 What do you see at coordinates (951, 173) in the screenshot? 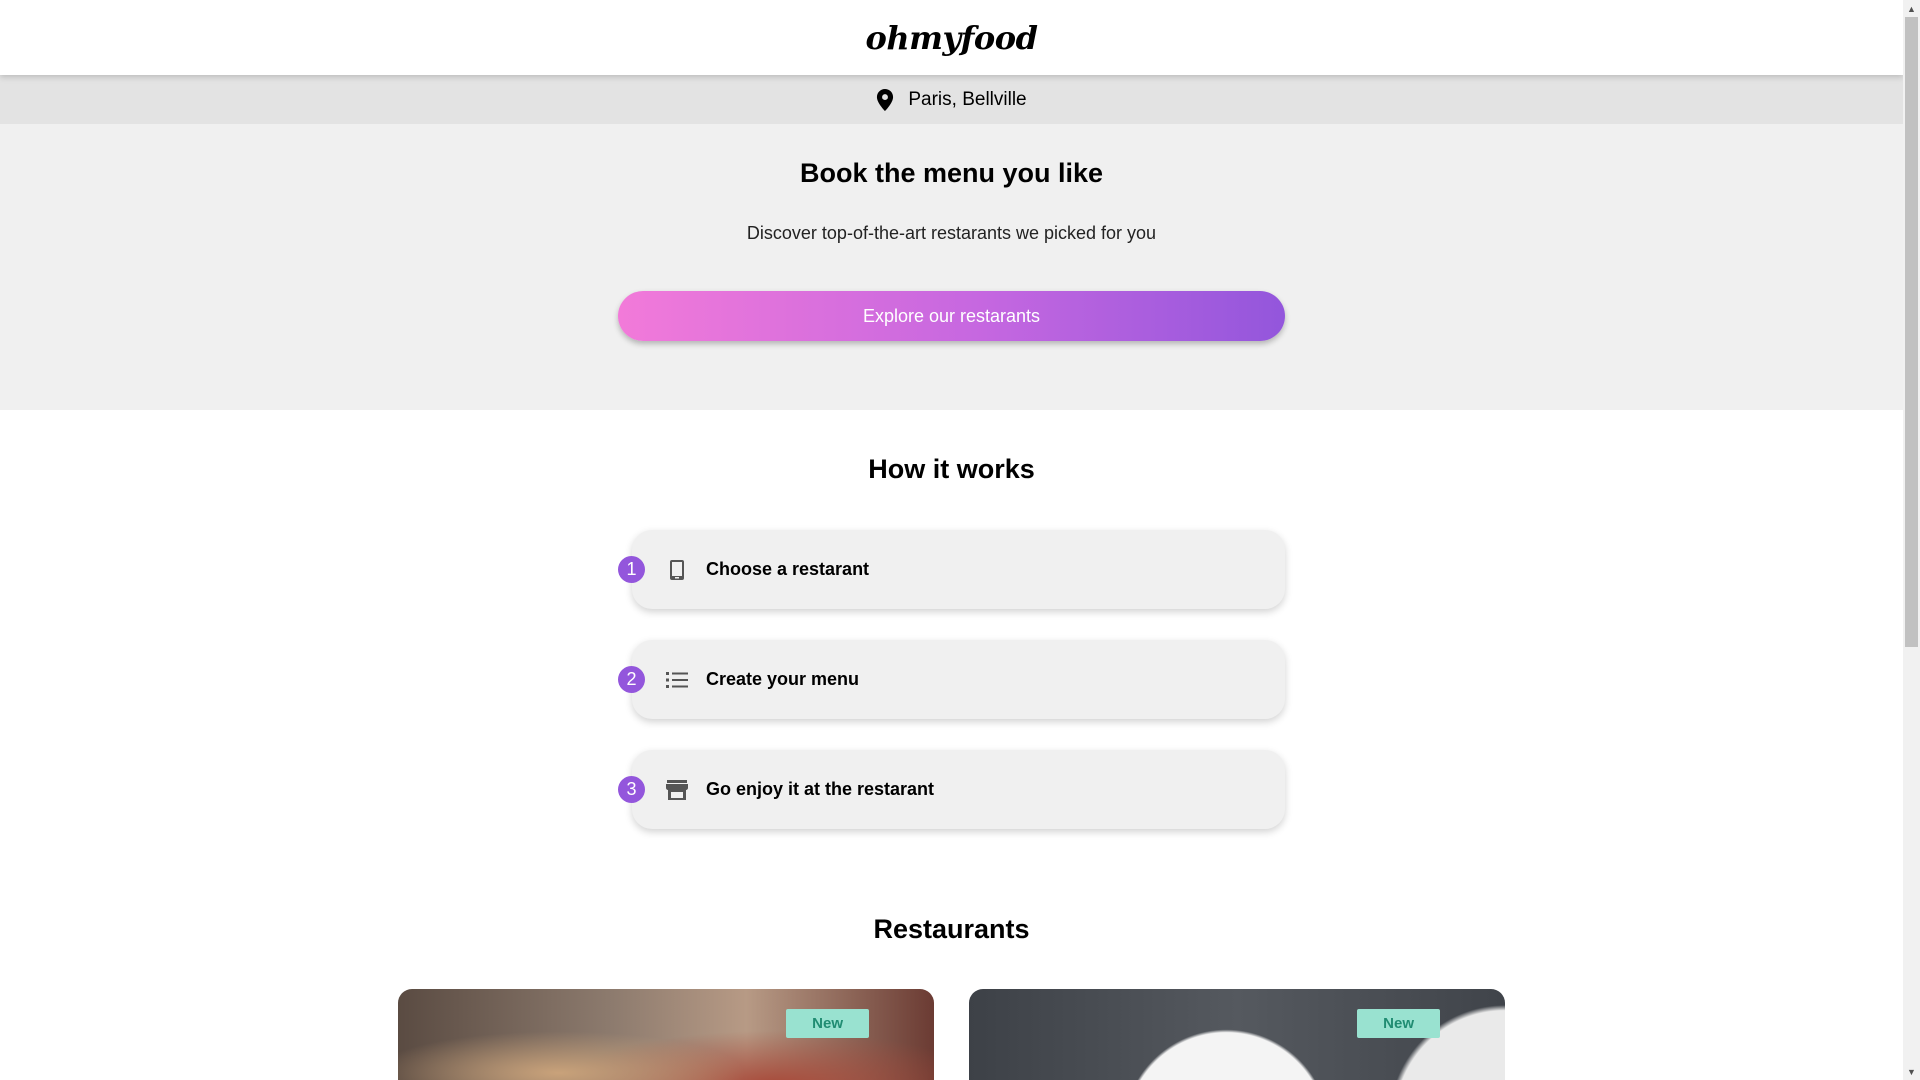
I see `hero-title: Book the menu you like` at bounding box center [951, 173].